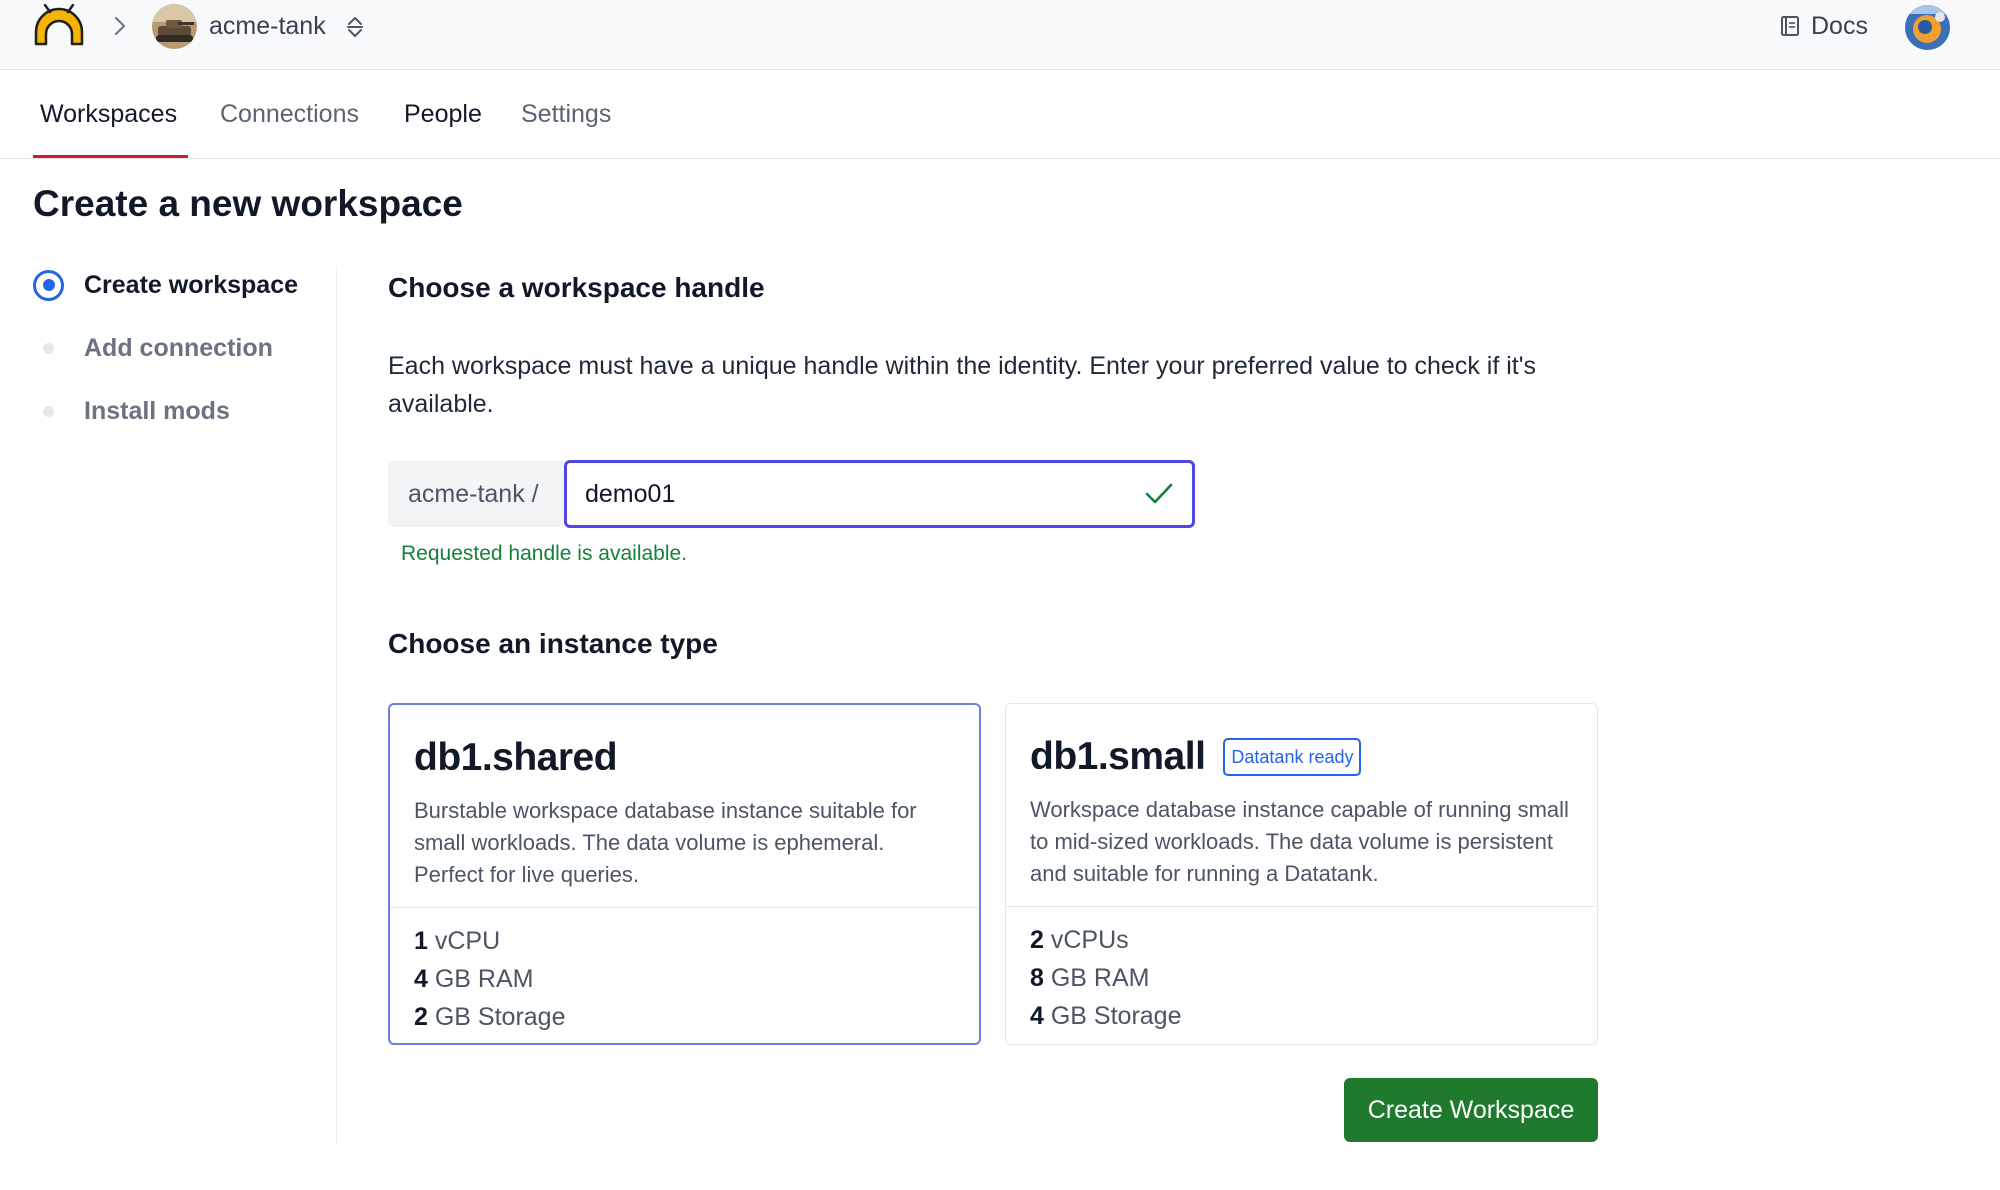  I want to click on create-workspace-button: Create Workspace, so click(1471, 1110).